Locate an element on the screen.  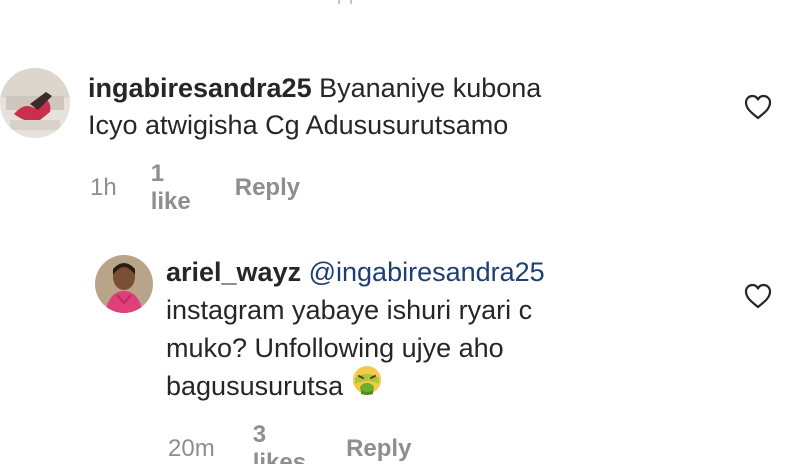
comment-text-line-2: muko? Unfollowing ujye aho is located at coordinates (335, 348).